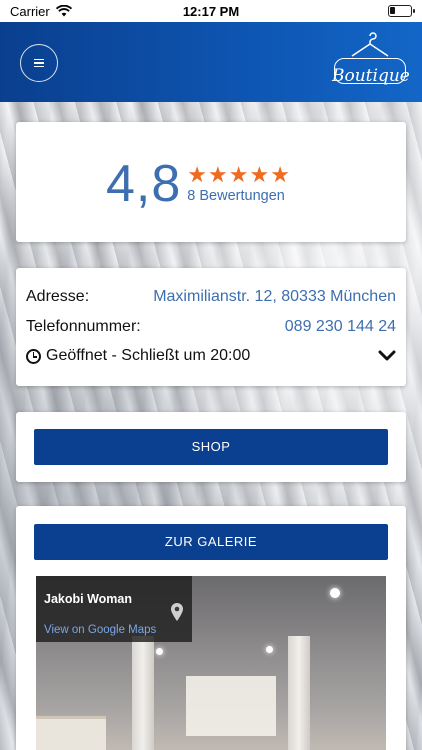 This screenshot has height=750, width=422. I want to click on chevron-down-icon, so click(387, 356).